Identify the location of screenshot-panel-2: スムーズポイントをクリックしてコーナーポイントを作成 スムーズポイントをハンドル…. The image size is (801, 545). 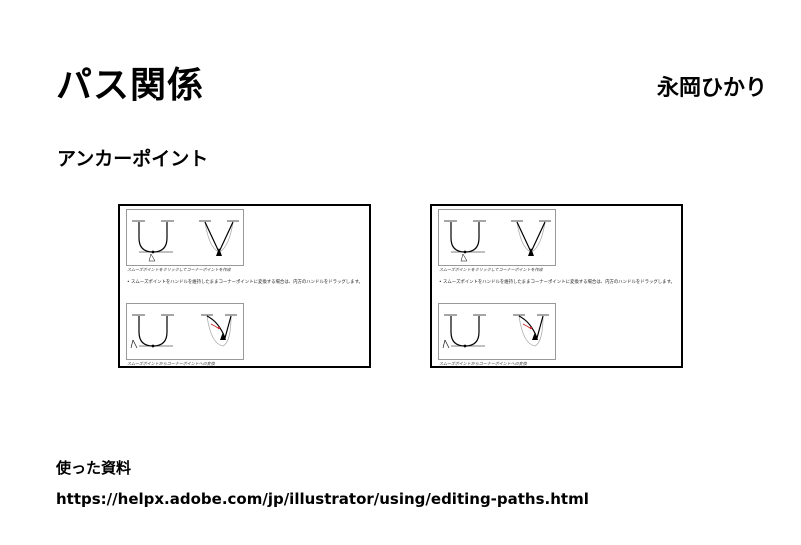
(556, 286).